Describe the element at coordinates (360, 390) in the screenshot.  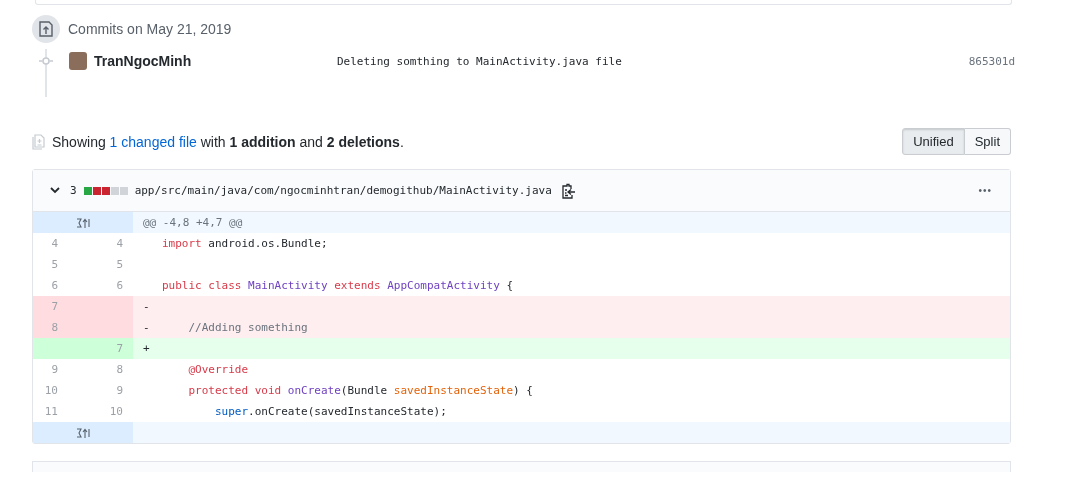
I see `code-line: protected void onCreate(Bundle savedInstanceState) {` at that location.